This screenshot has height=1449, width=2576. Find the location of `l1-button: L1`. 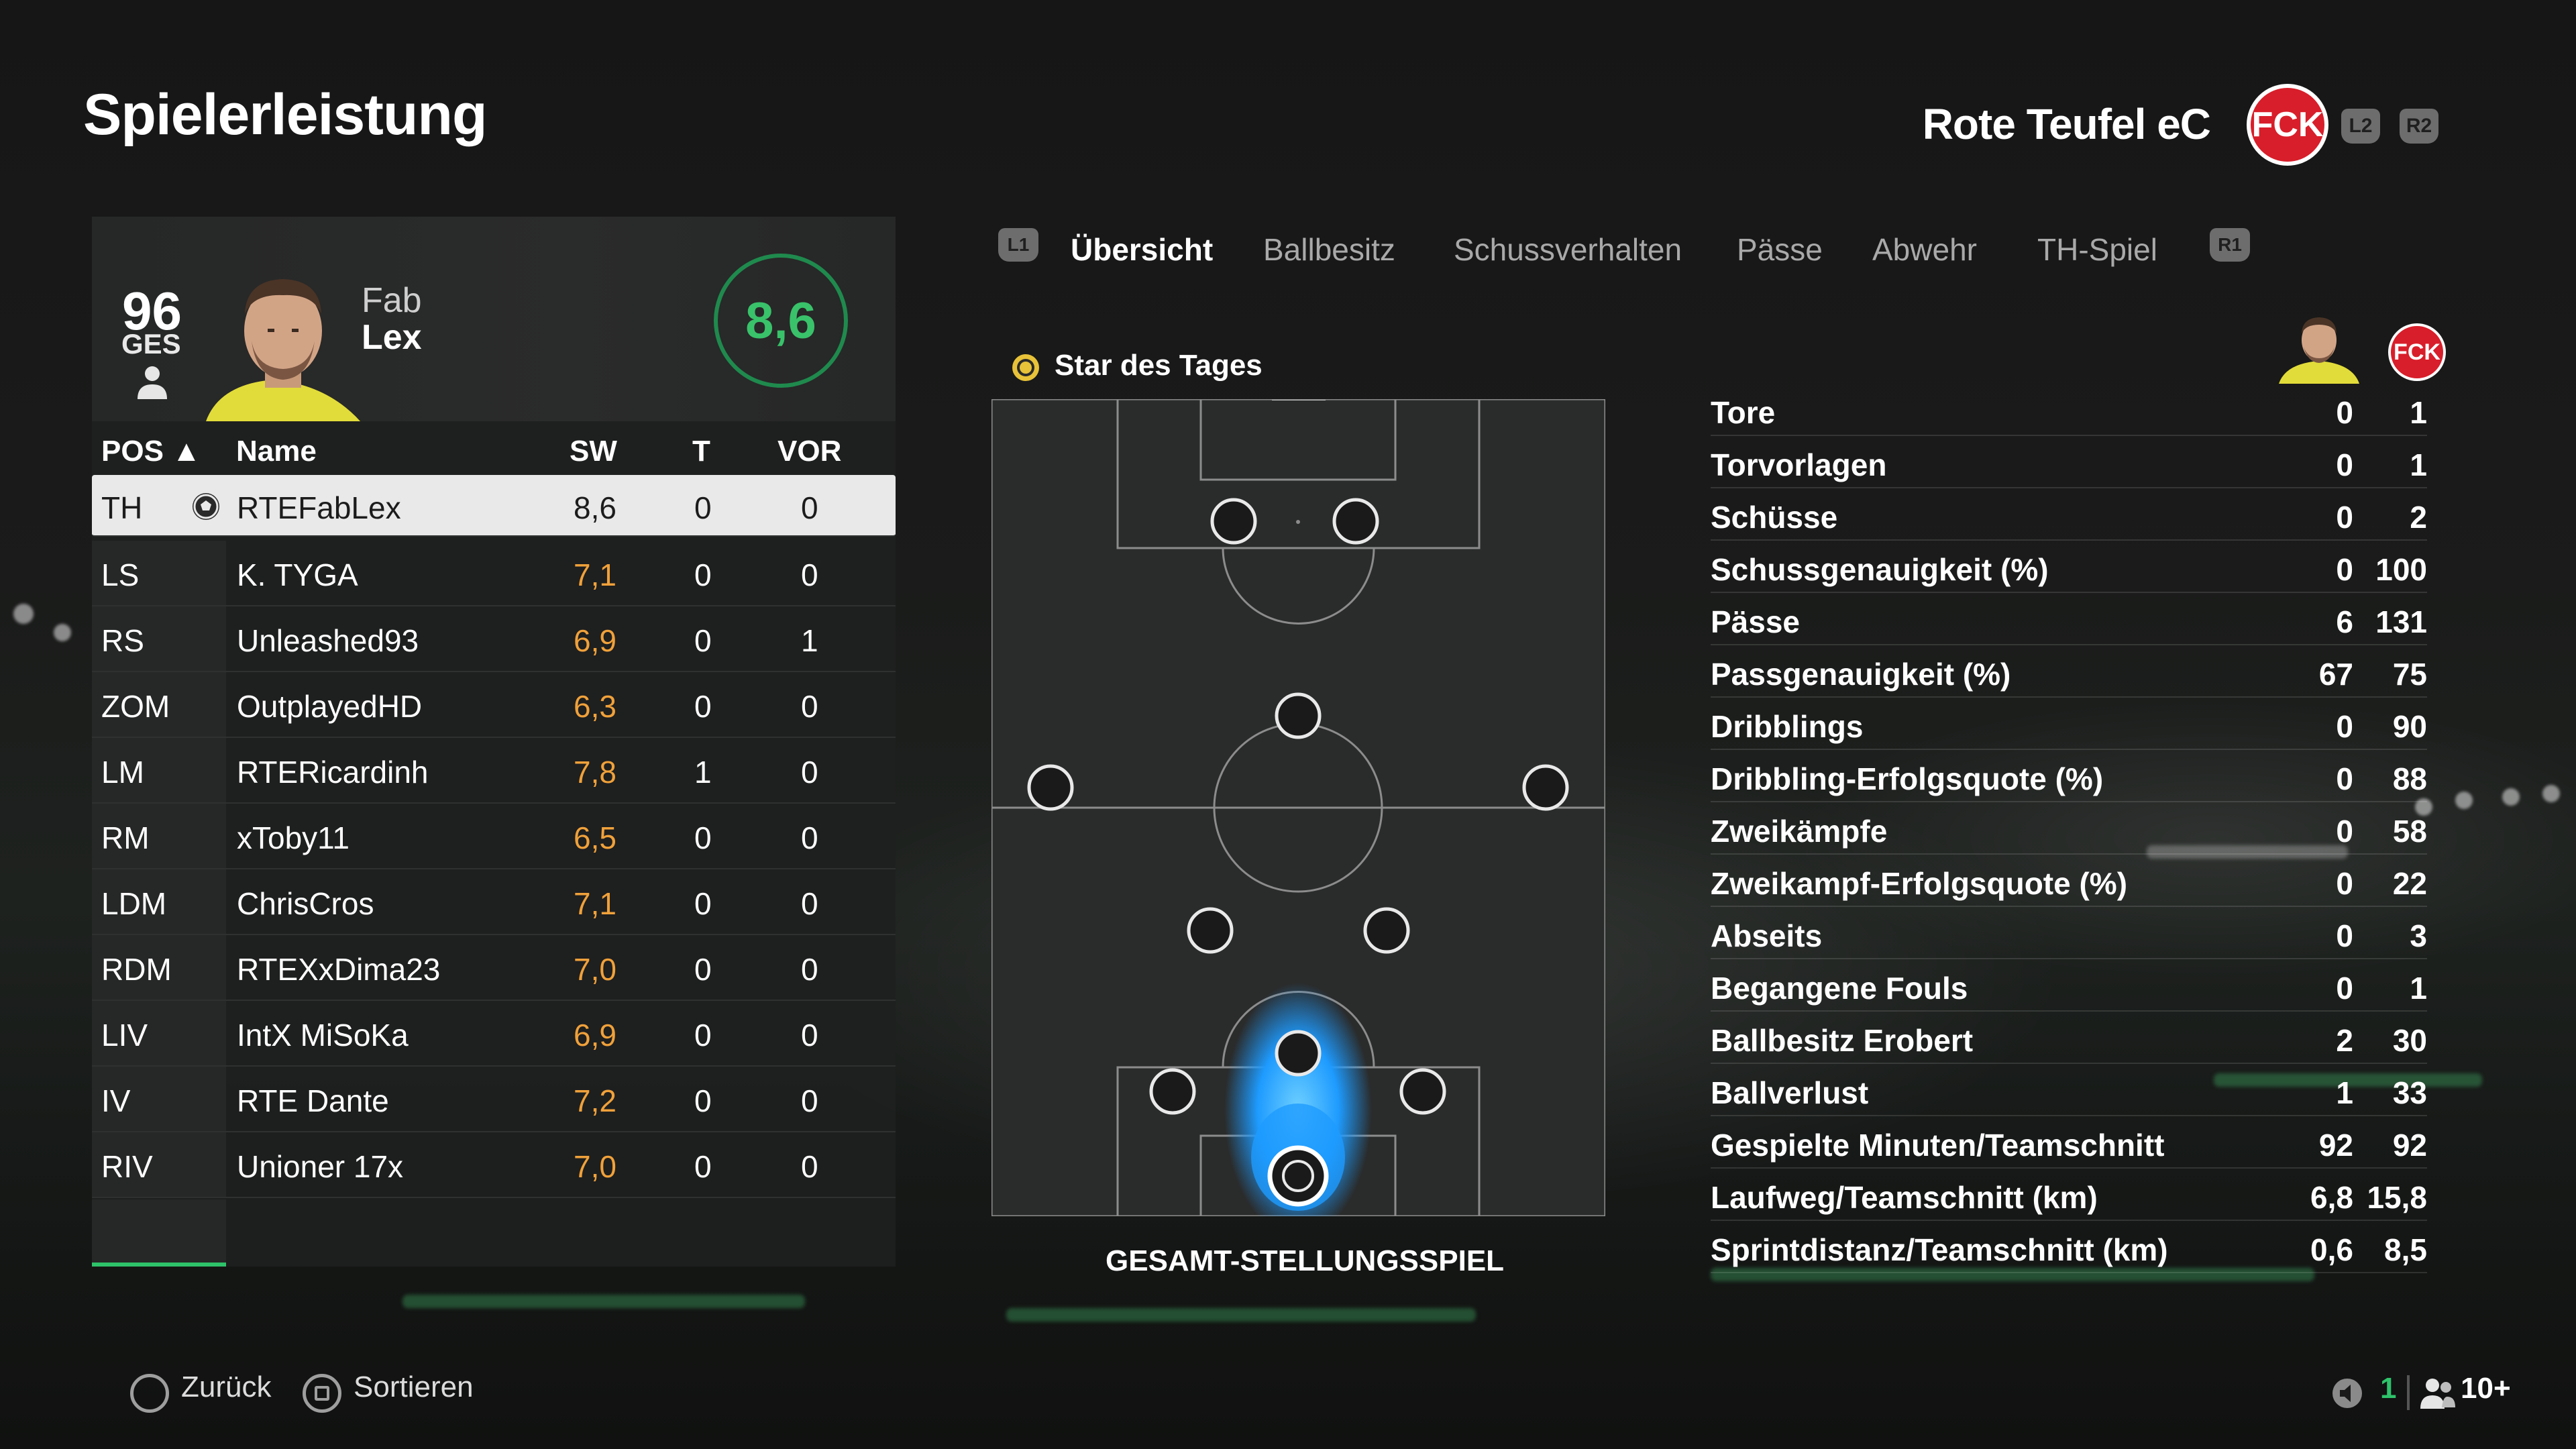

l1-button: L1 is located at coordinates (1018, 245).